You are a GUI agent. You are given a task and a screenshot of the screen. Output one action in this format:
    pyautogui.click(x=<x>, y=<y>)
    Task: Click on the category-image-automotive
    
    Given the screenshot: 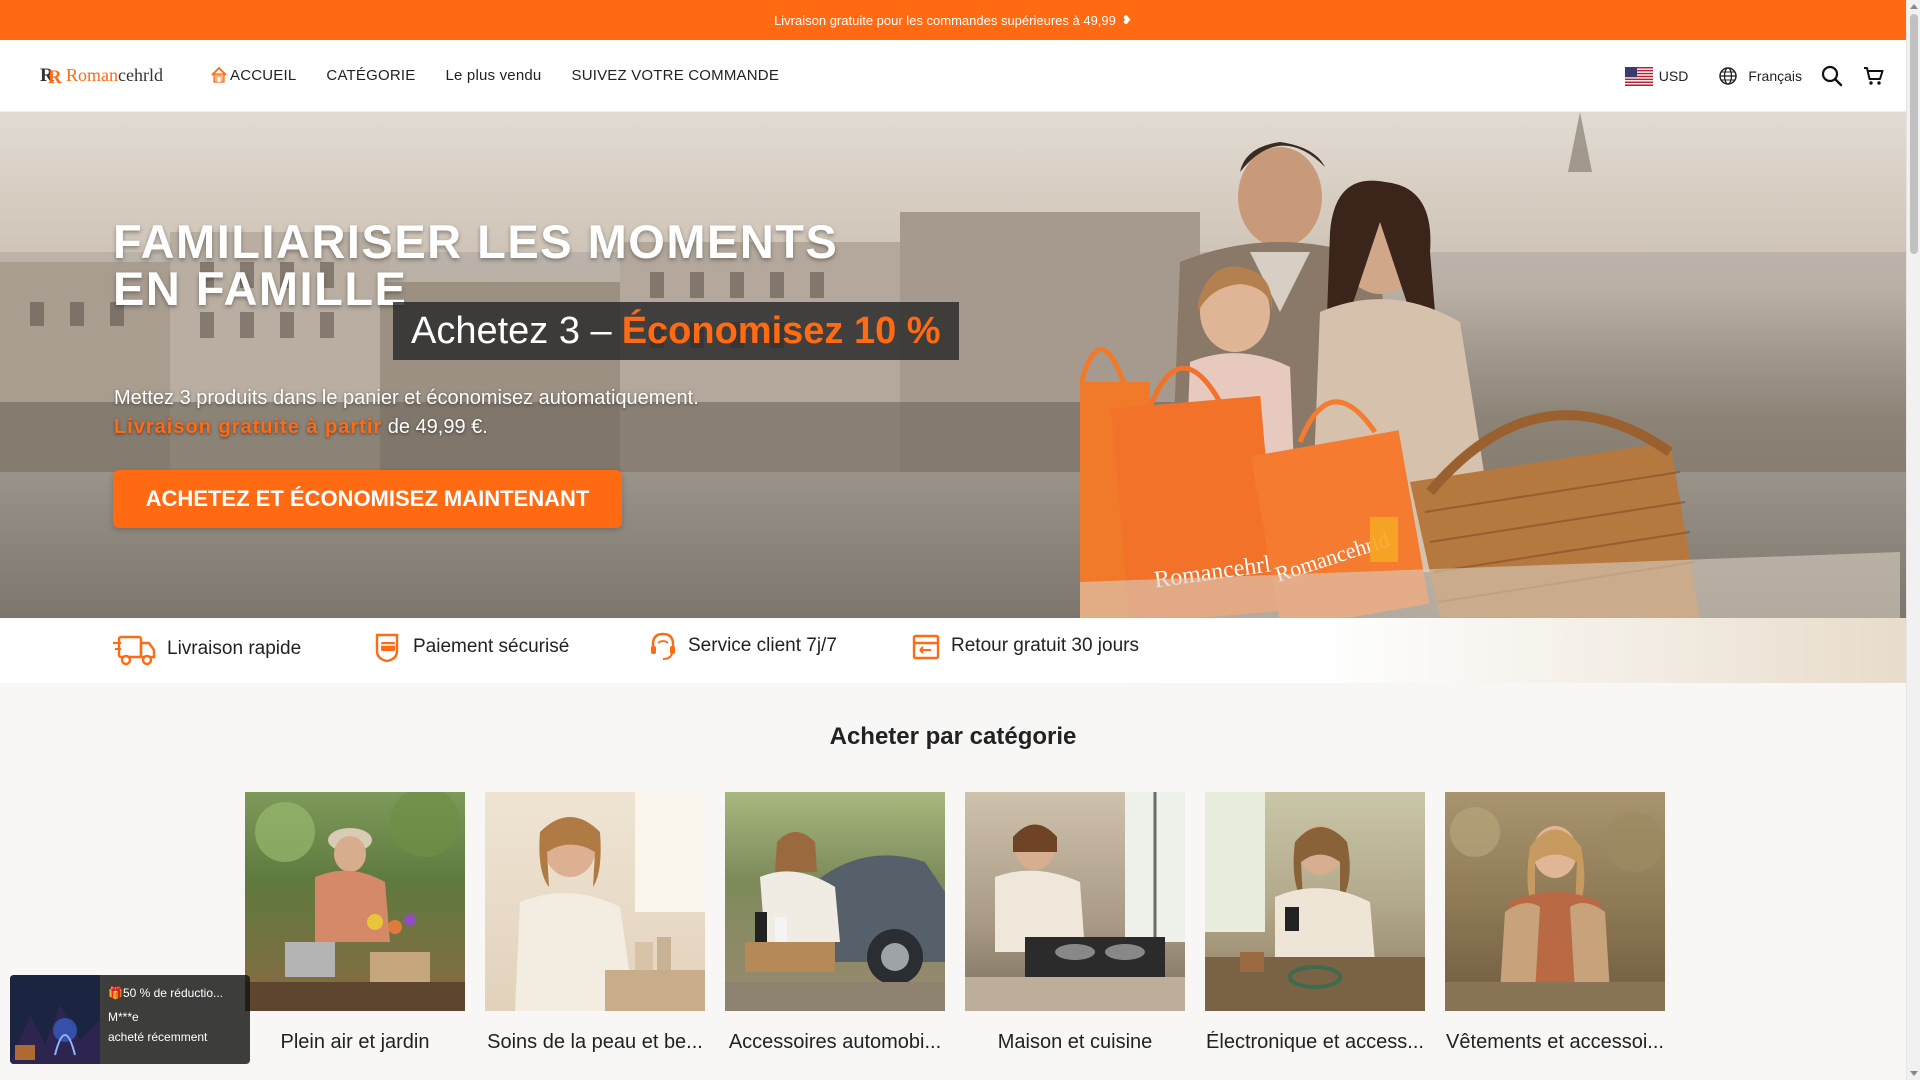 What is the action you would take?
    pyautogui.click(x=835, y=901)
    